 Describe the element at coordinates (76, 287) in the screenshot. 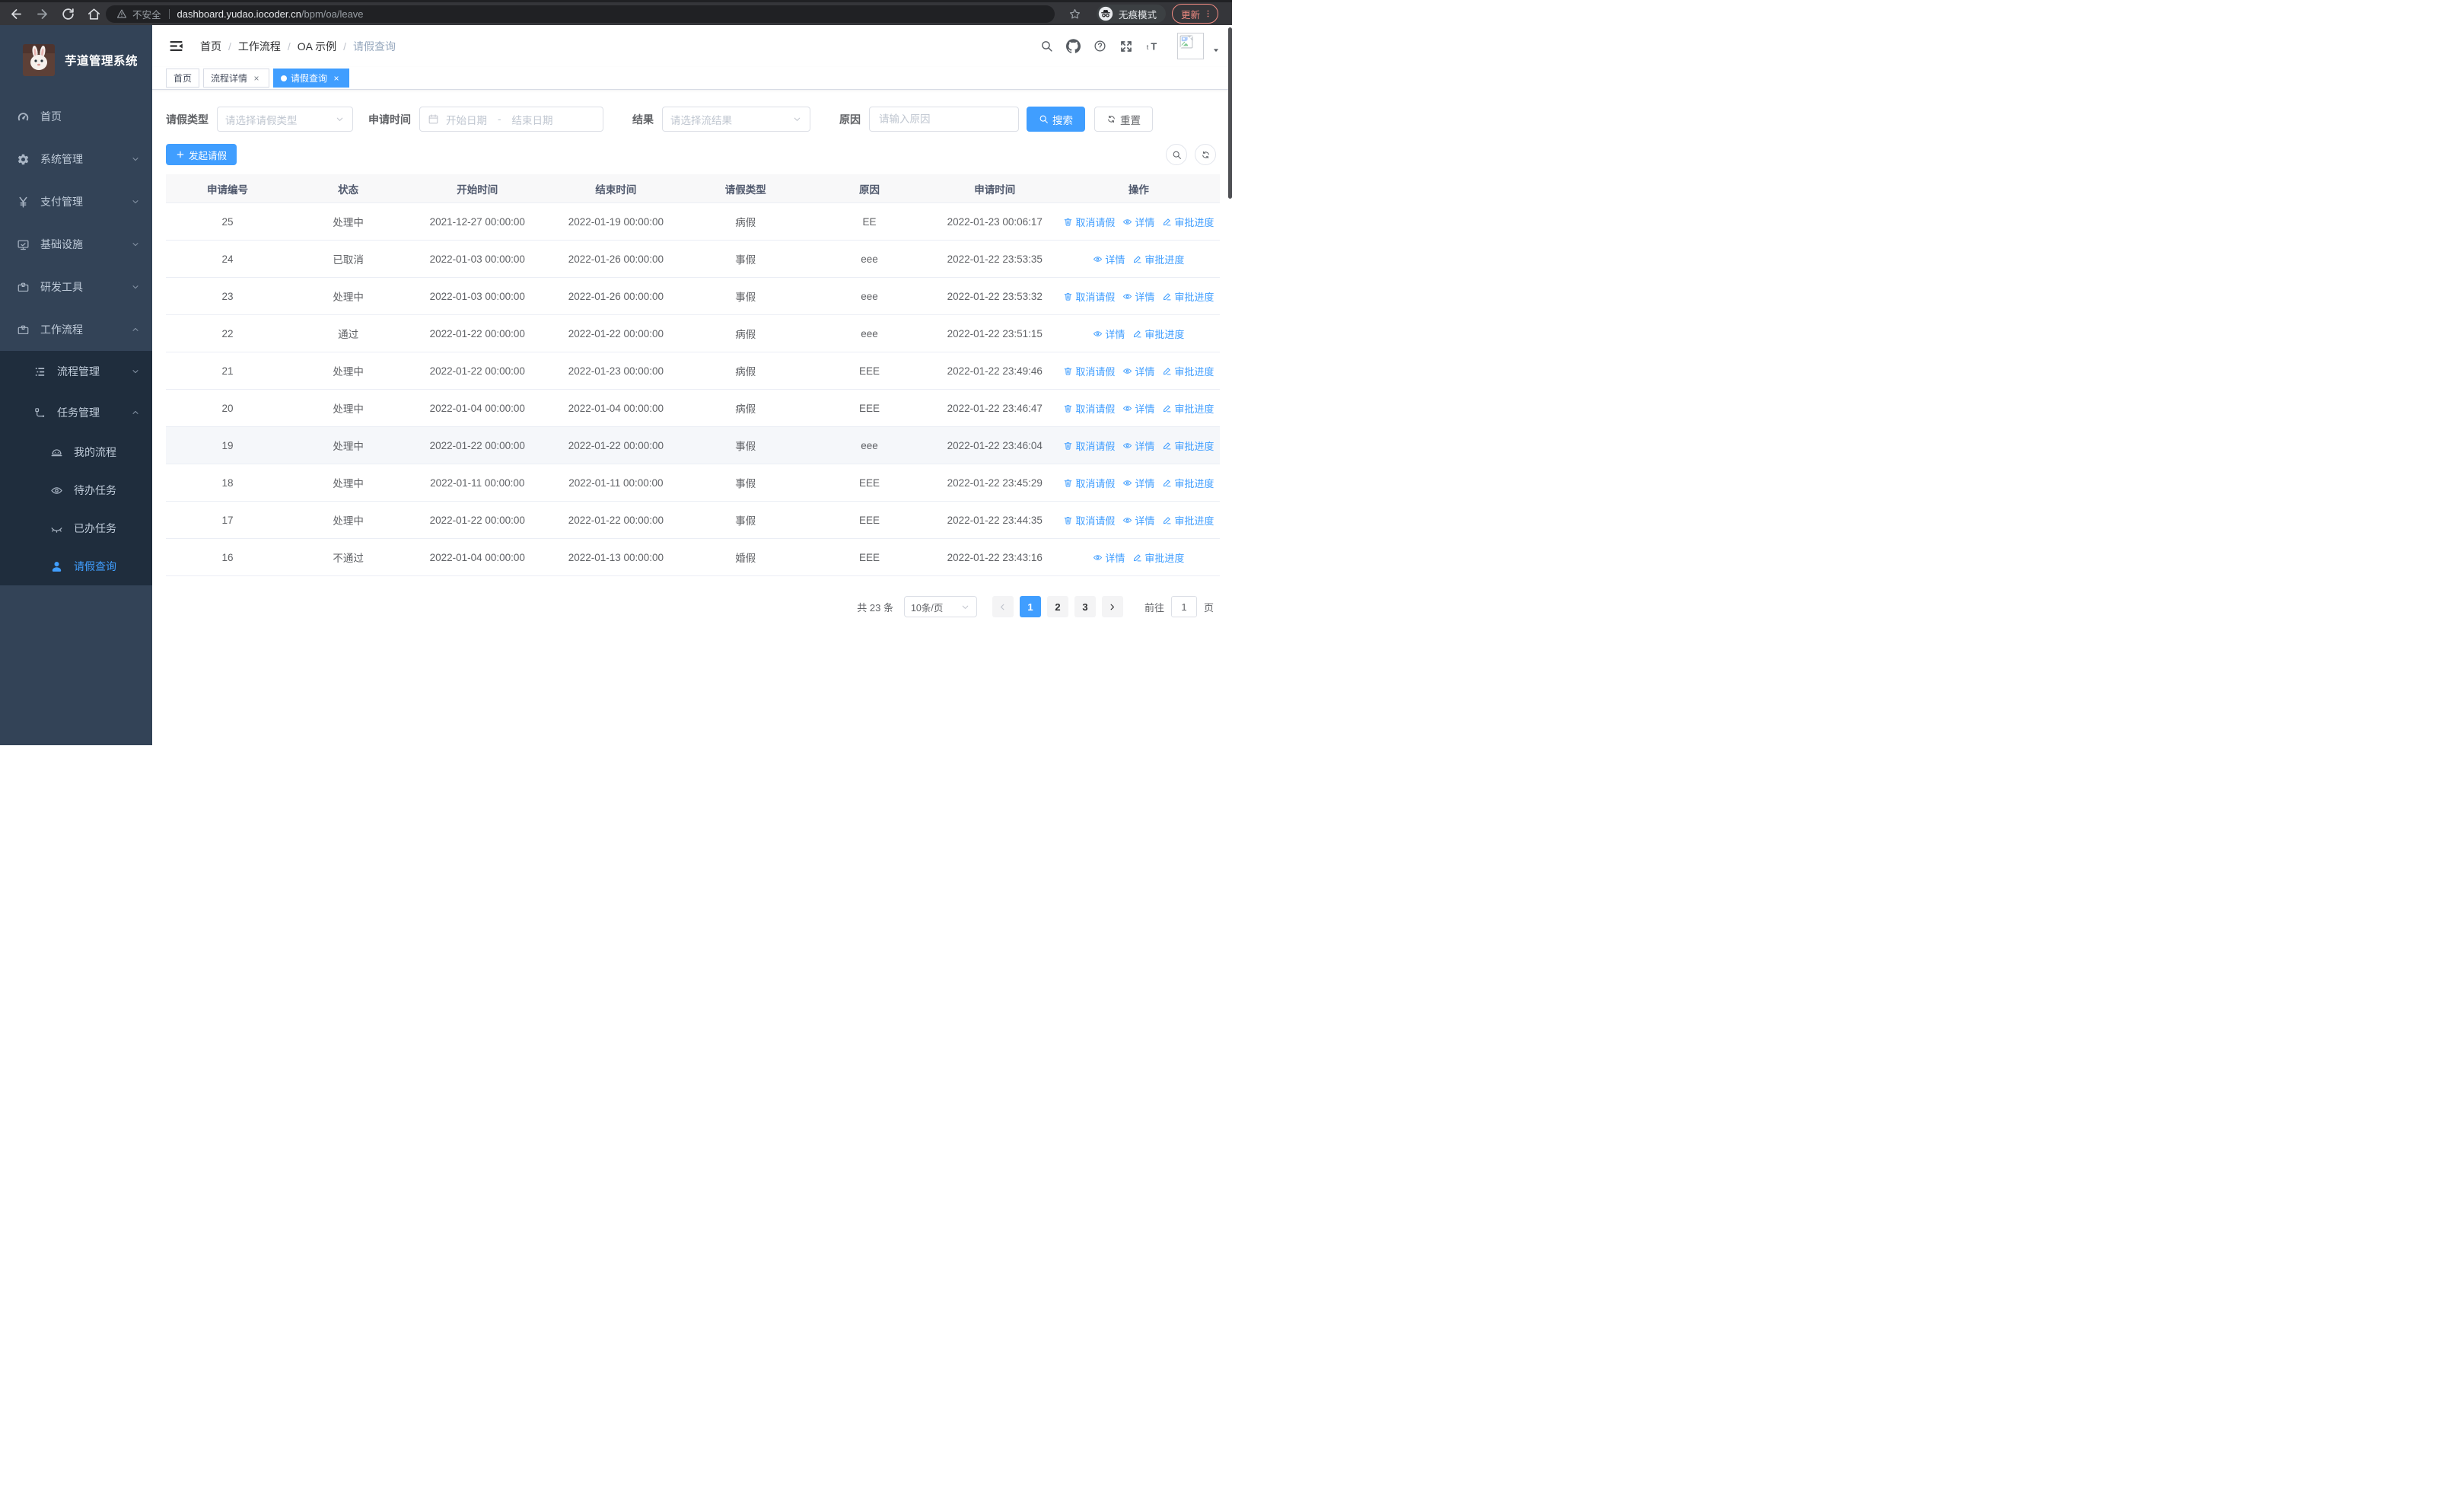

I see `sidebar-item-devtools: 研发工具` at that location.